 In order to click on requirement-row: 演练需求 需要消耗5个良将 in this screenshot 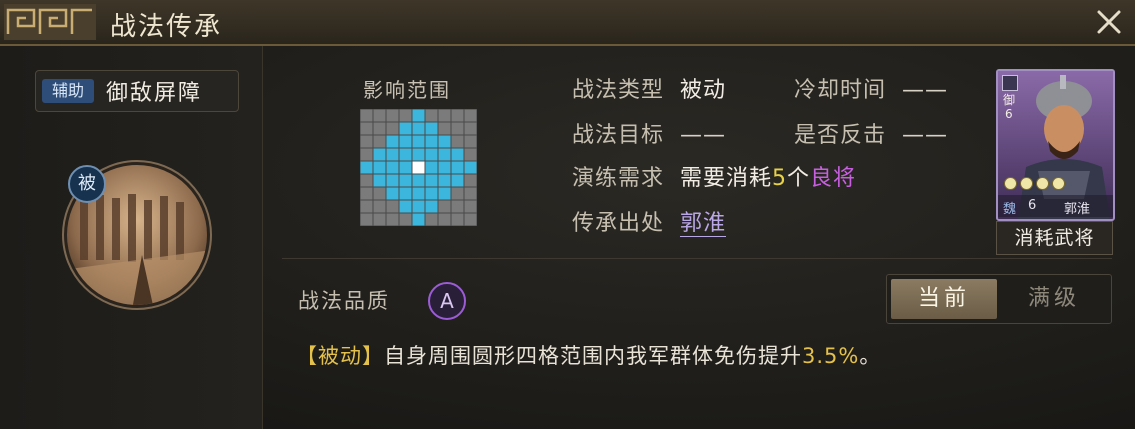, I will do `click(714, 176)`.